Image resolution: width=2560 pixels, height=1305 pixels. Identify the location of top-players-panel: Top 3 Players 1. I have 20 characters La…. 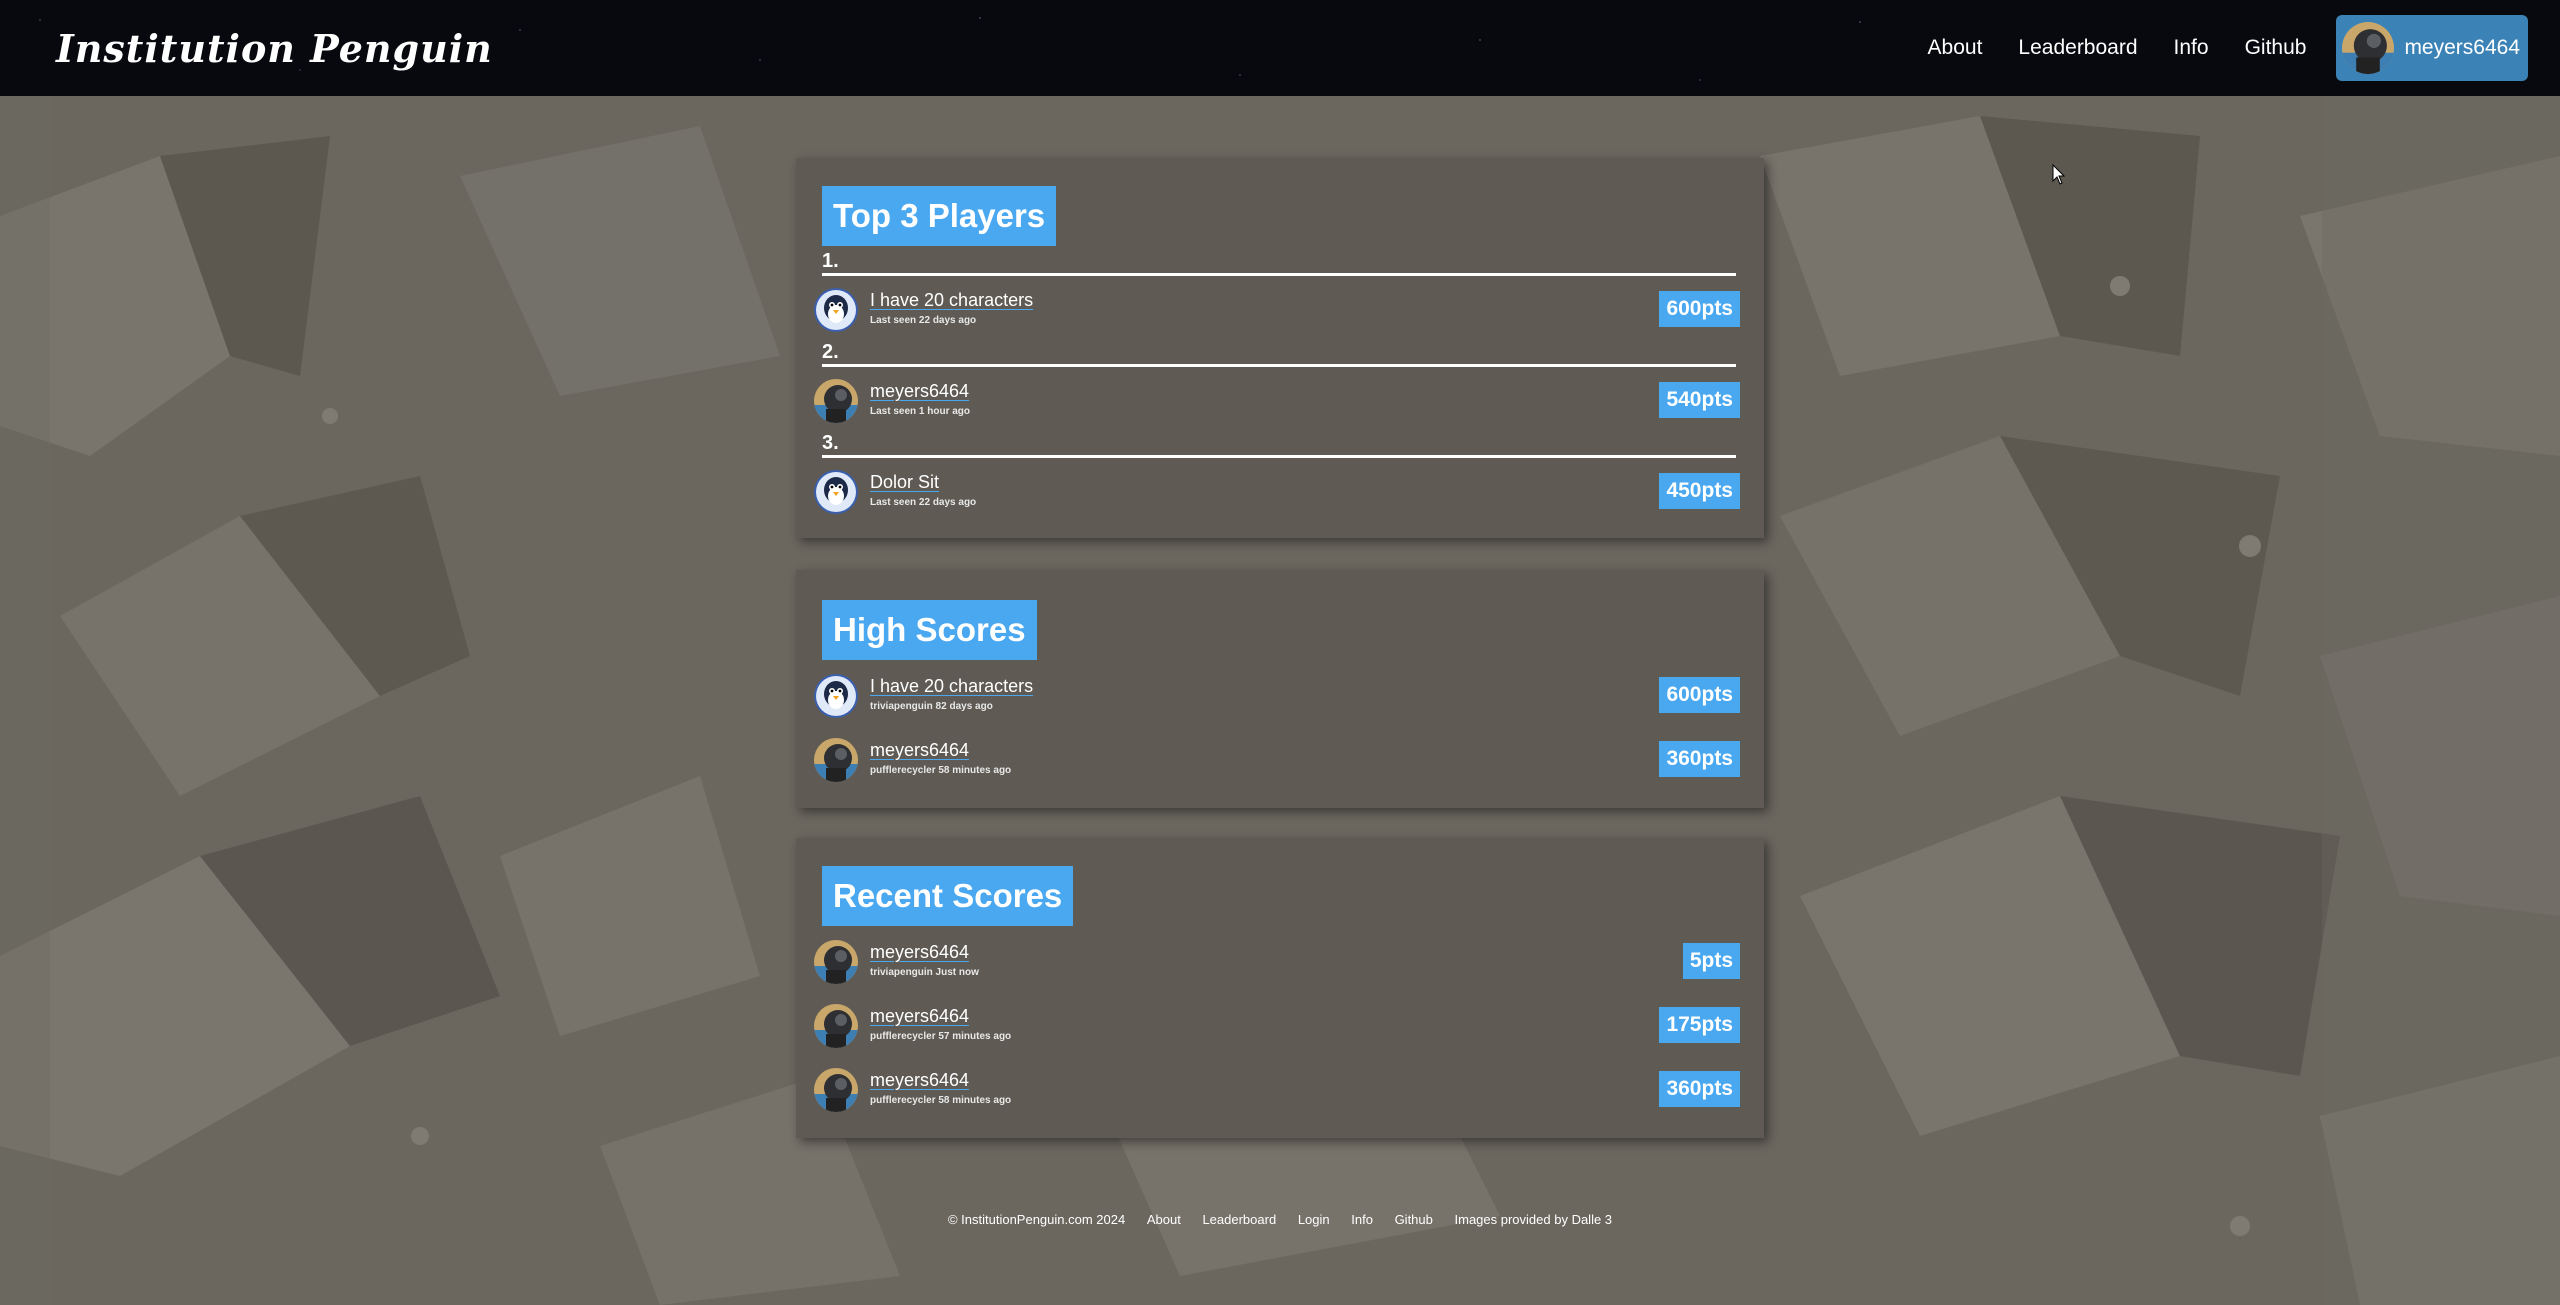
(1280, 348).